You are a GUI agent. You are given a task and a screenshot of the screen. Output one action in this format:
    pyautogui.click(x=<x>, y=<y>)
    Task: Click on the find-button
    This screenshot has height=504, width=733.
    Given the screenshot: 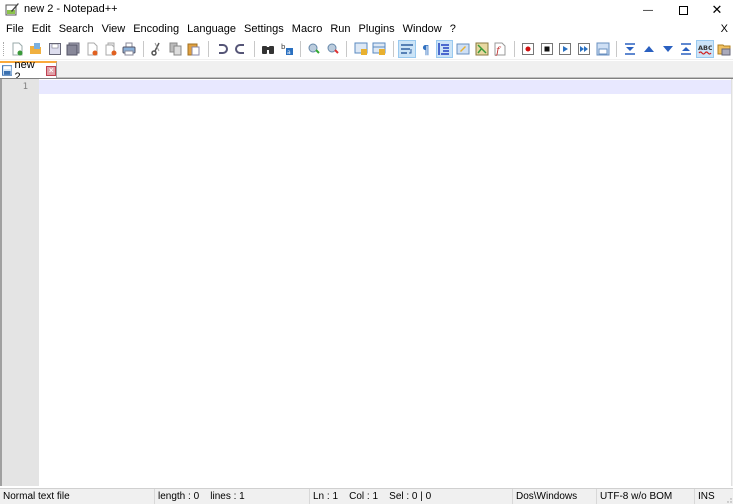 What is the action you would take?
    pyautogui.click(x=268, y=49)
    